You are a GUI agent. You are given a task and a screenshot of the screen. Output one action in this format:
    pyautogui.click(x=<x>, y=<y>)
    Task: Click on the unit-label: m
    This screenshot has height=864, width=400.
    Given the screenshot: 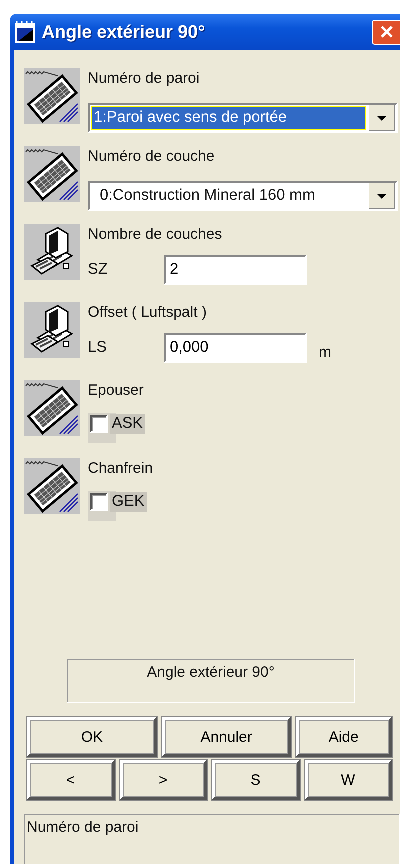 What is the action you would take?
    pyautogui.click(x=325, y=352)
    